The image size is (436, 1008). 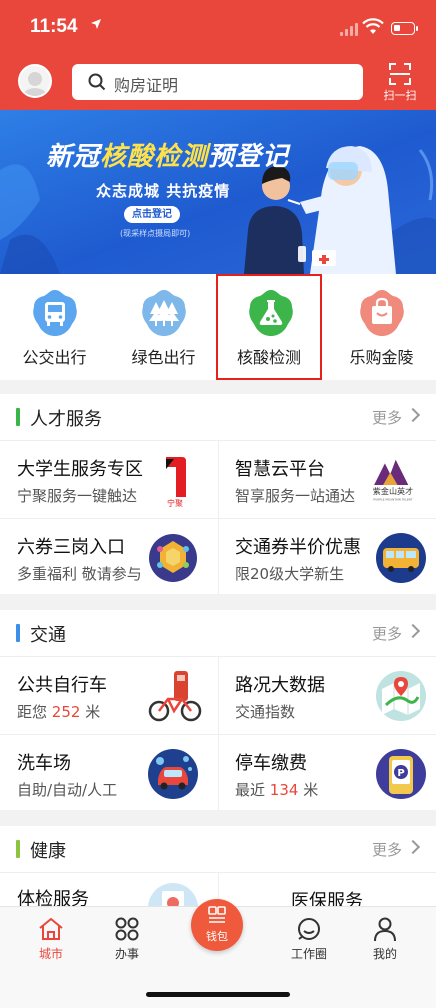 I want to click on health-section: 健康 更多 体检服务 医保服务, so click(x=218, y=866).